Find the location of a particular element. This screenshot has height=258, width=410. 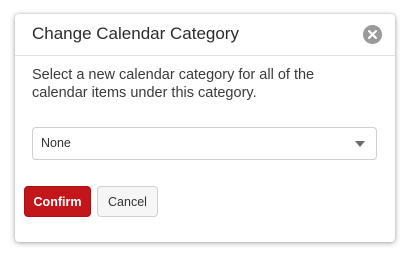

close-icon-glyph is located at coordinates (372, 34).